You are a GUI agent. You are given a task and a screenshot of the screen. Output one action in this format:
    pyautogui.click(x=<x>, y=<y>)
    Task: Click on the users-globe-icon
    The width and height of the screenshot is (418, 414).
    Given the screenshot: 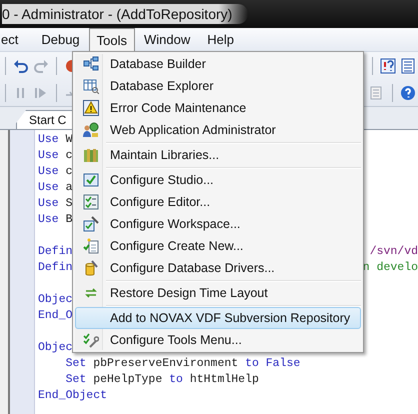 What is the action you would take?
    pyautogui.click(x=90, y=130)
    